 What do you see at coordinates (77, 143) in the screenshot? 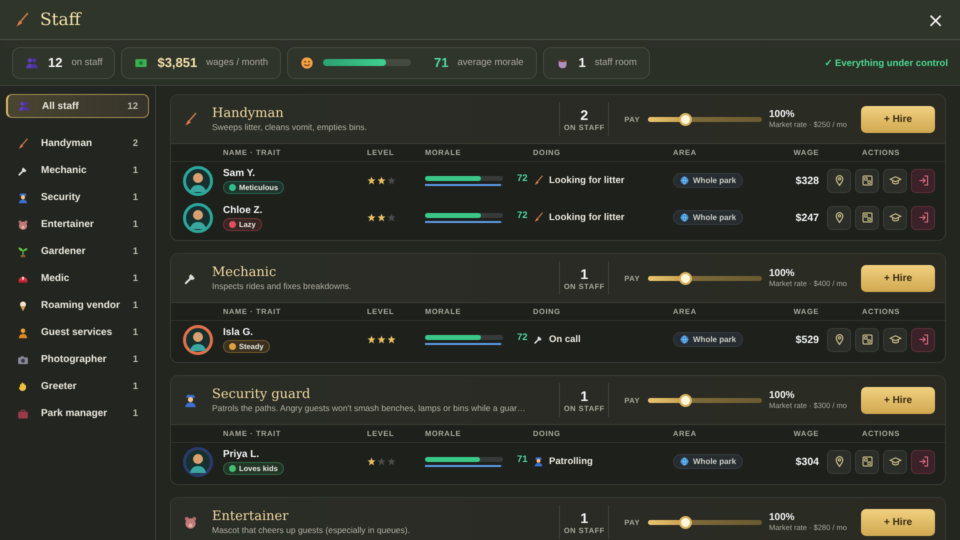
I see `sidebar-item: Handyman 2` at bounding box center [77, 143].